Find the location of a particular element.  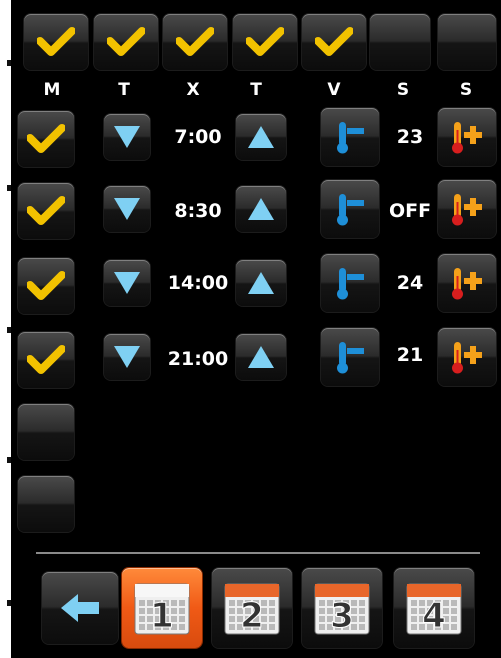

day-toggle-wednesday is located at coordinates (195, 42).